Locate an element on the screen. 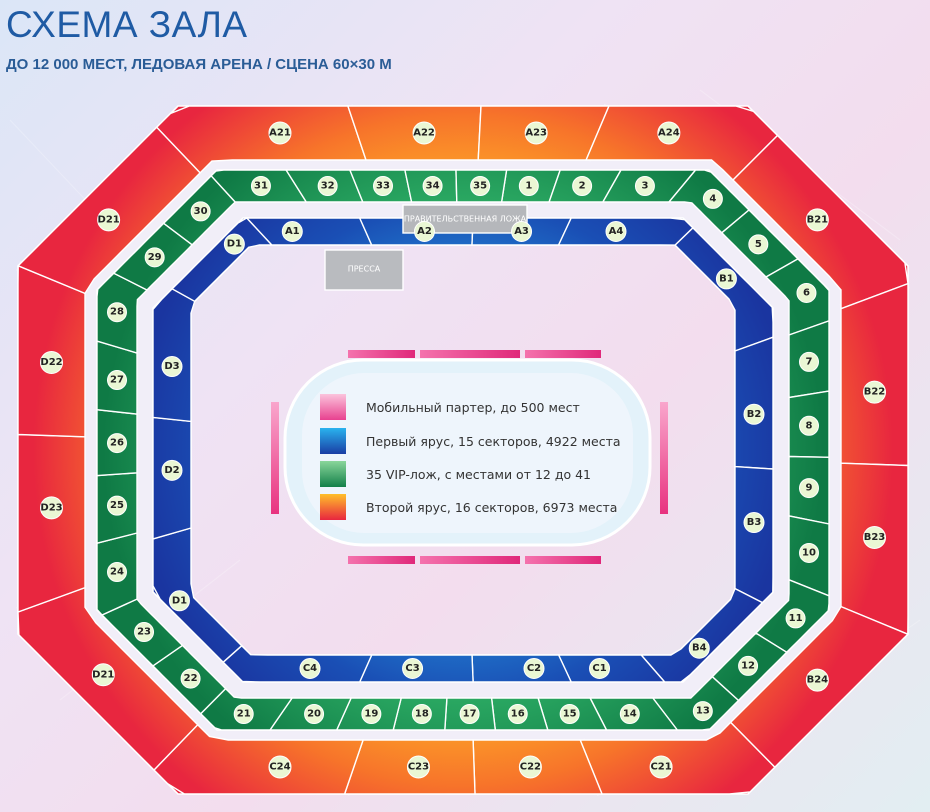 The height and width of the screenshot is (812, 930). sector-badge-label: 30 is located at coordinates (201, 211).